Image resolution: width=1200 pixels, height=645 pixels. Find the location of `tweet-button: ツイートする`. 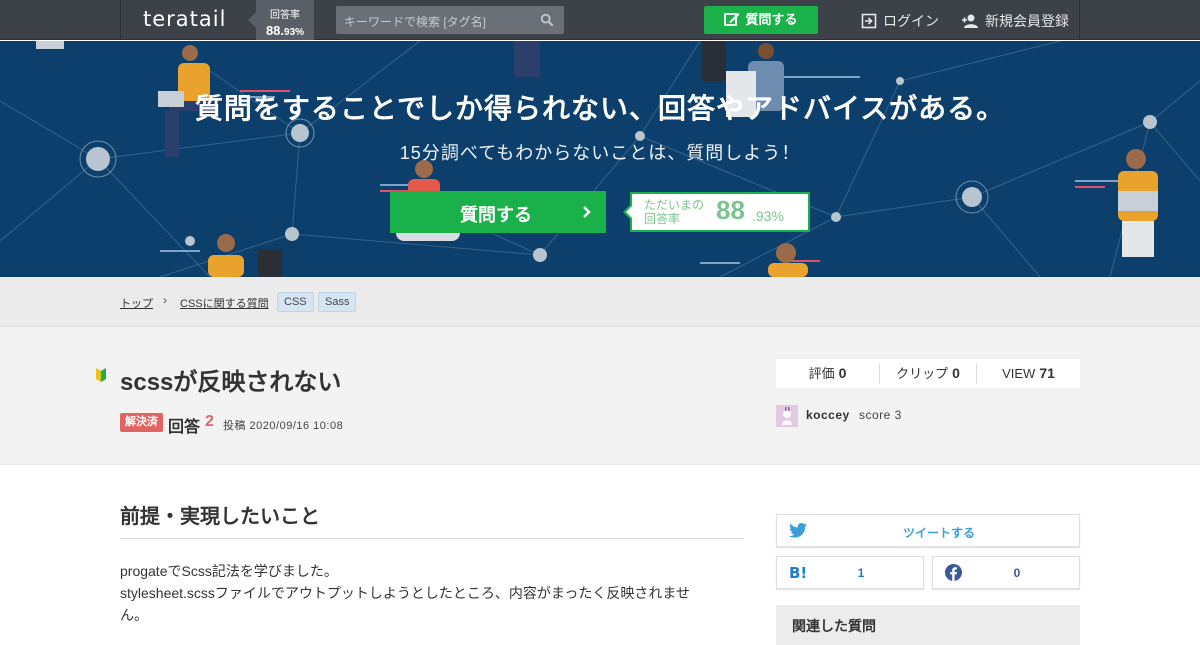

tweet-button: ツイートする is located at coordinates (928, 530).